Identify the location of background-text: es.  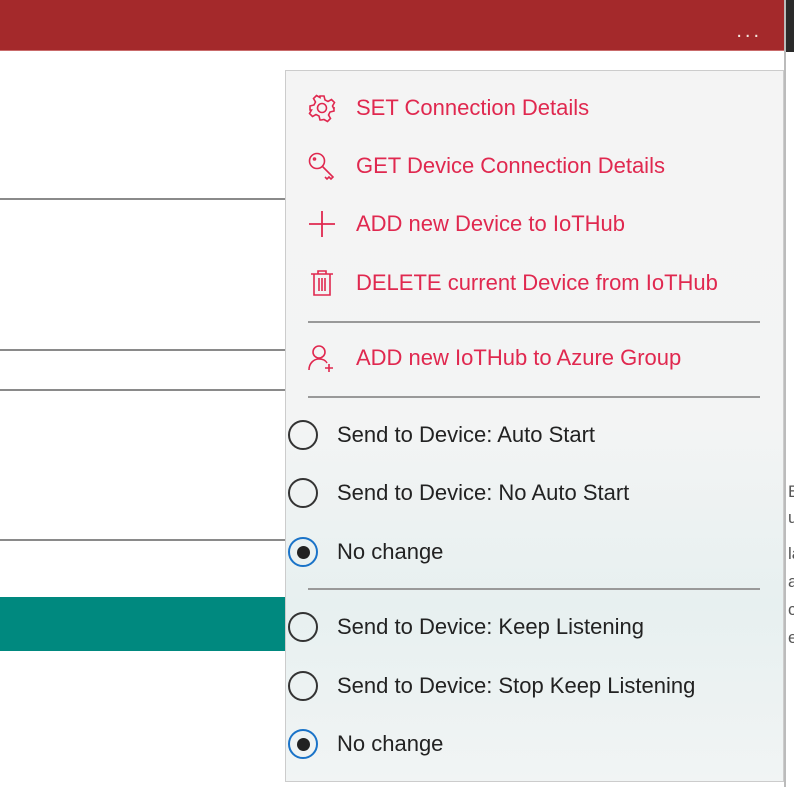
(791, 637).